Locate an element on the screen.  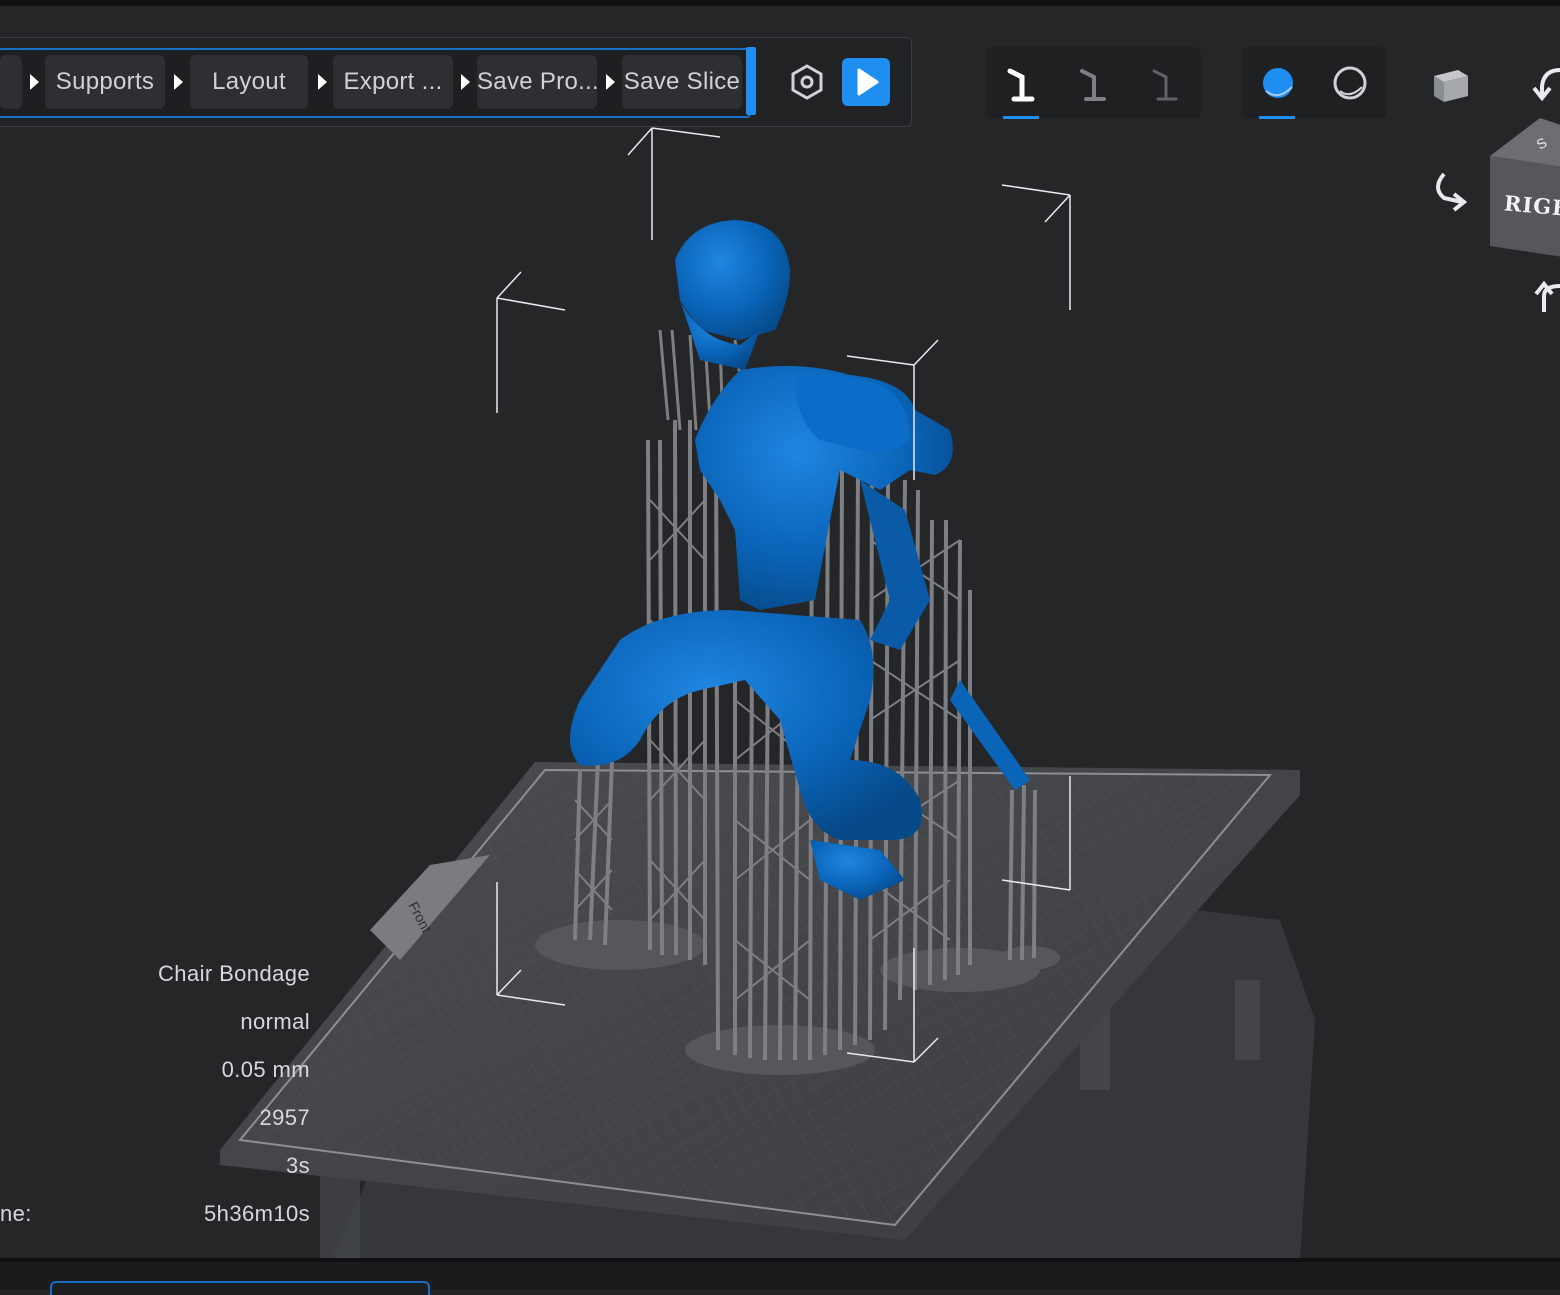
rotate-up-button is located at coordinates (1545, 84).